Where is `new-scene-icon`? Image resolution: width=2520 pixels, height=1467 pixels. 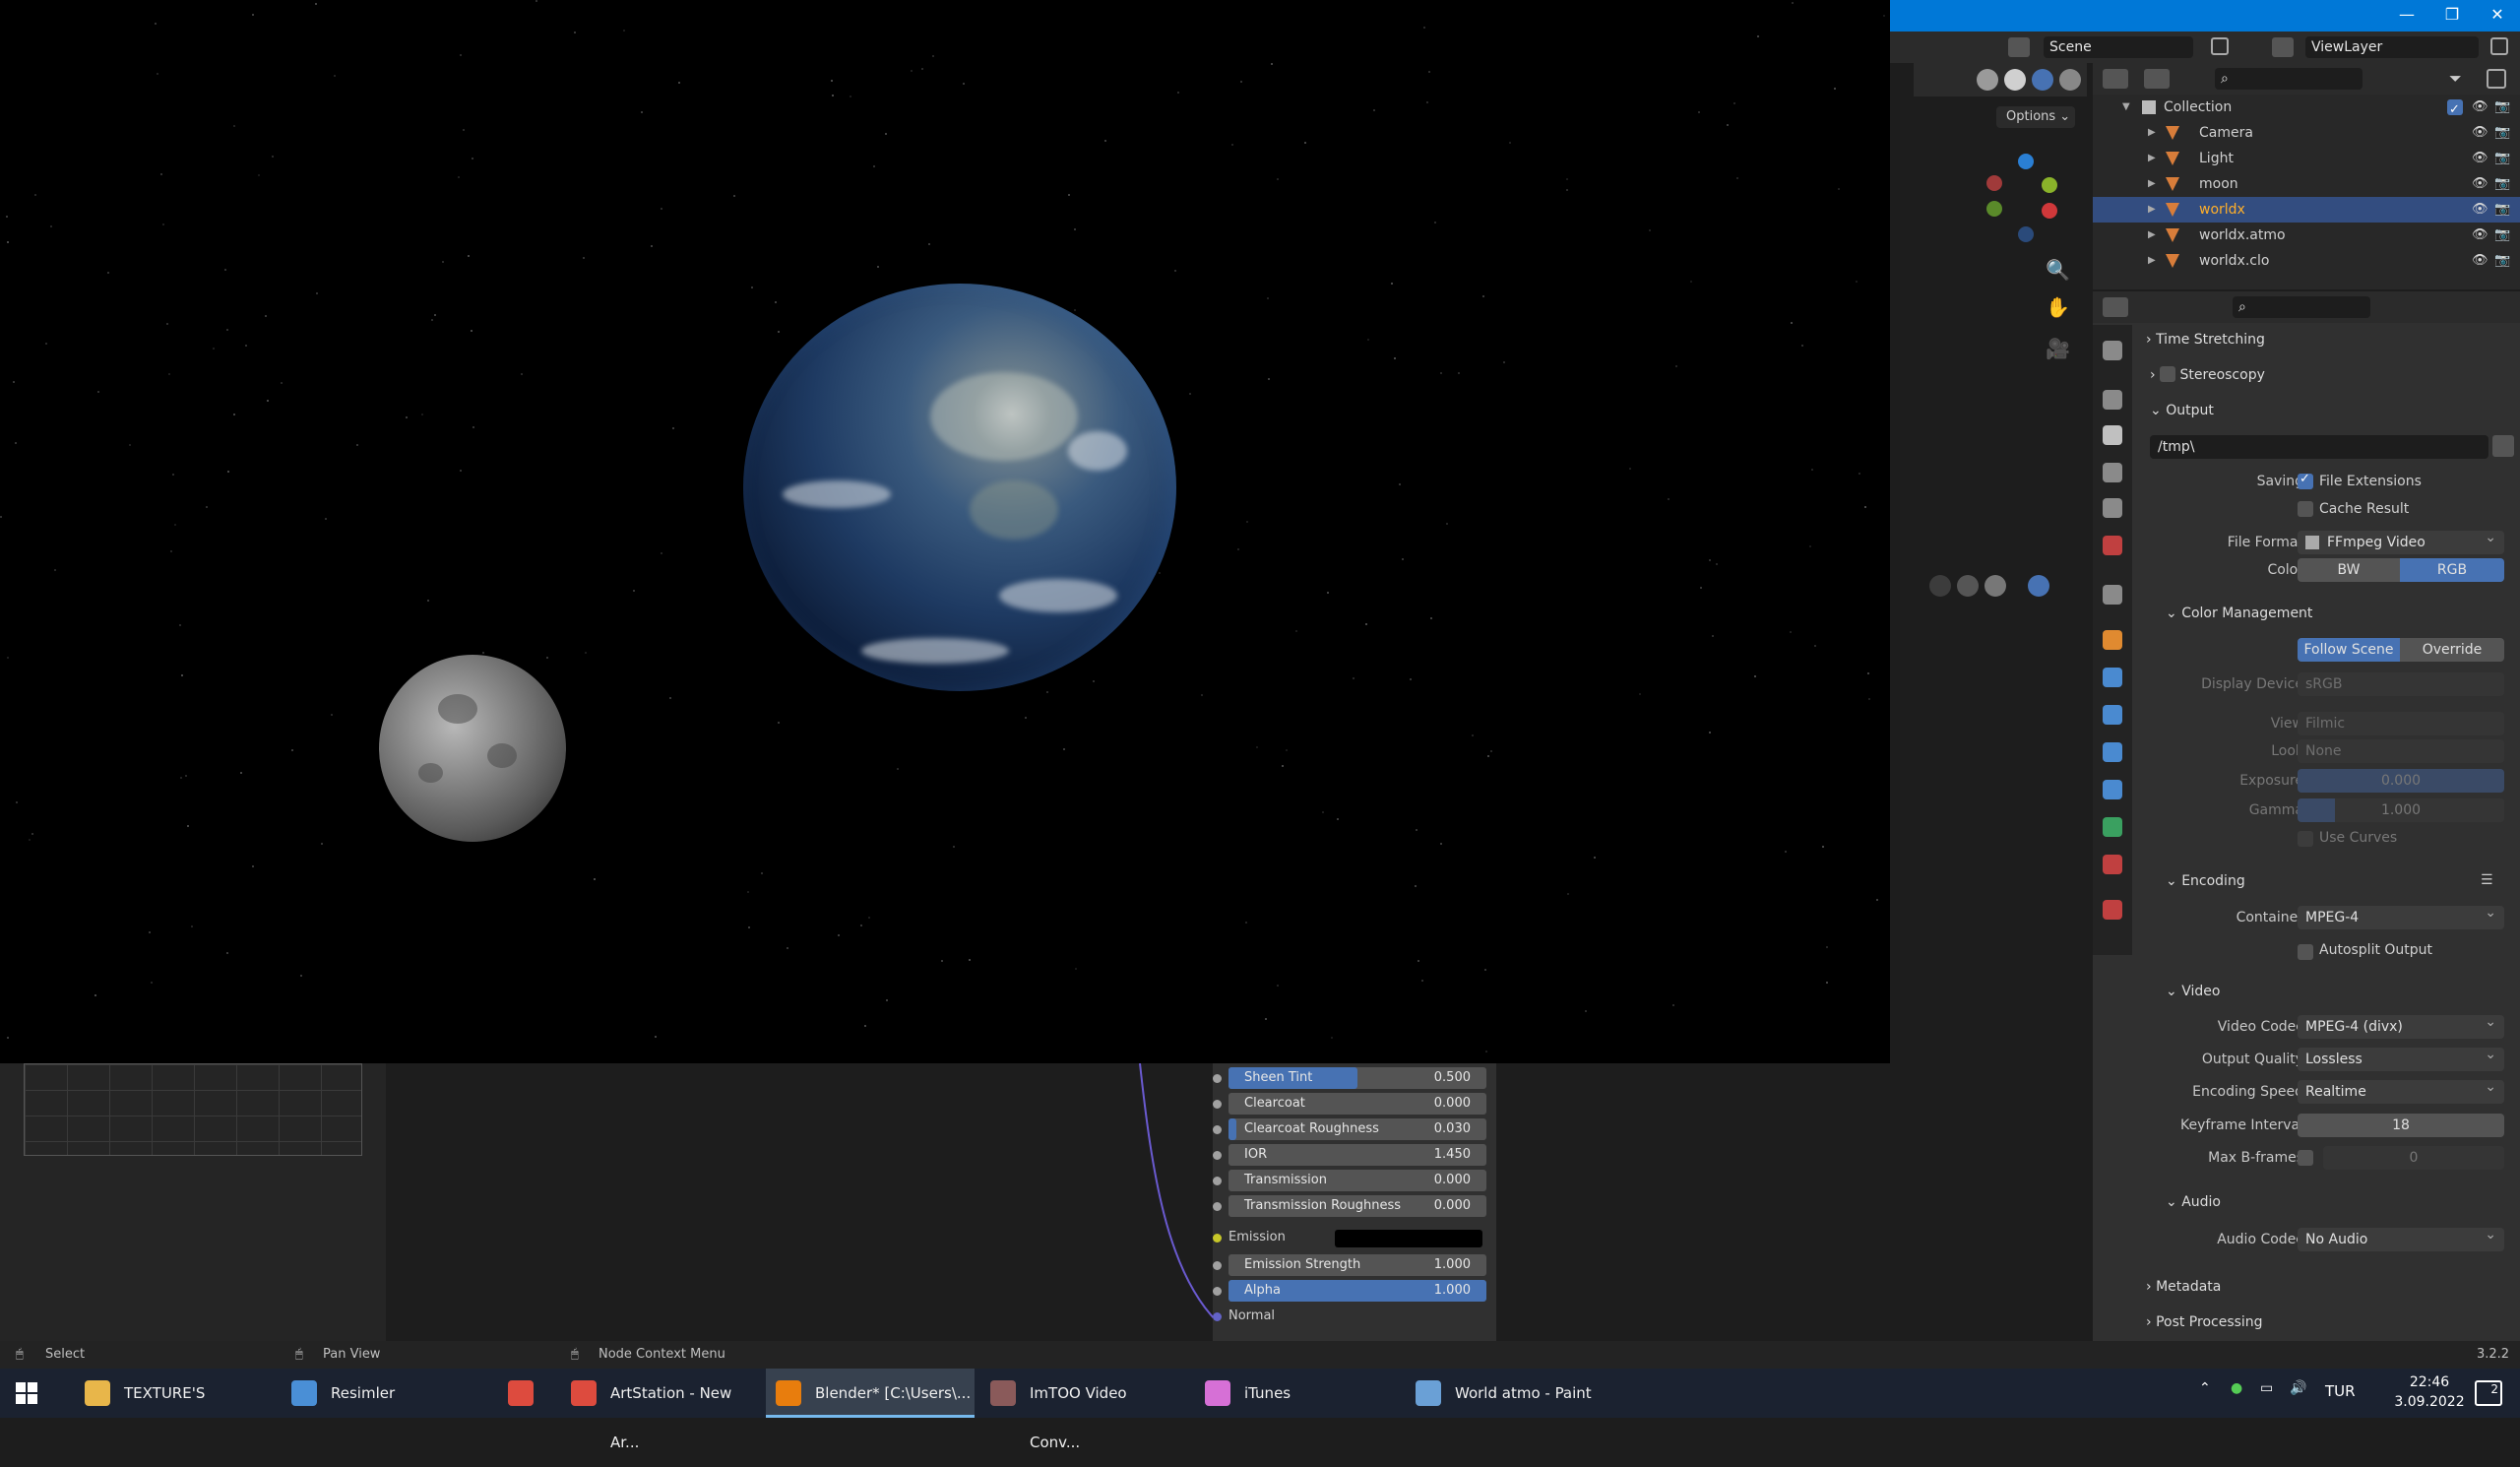 new-scene-icon is located at coordinates (2220, 46).